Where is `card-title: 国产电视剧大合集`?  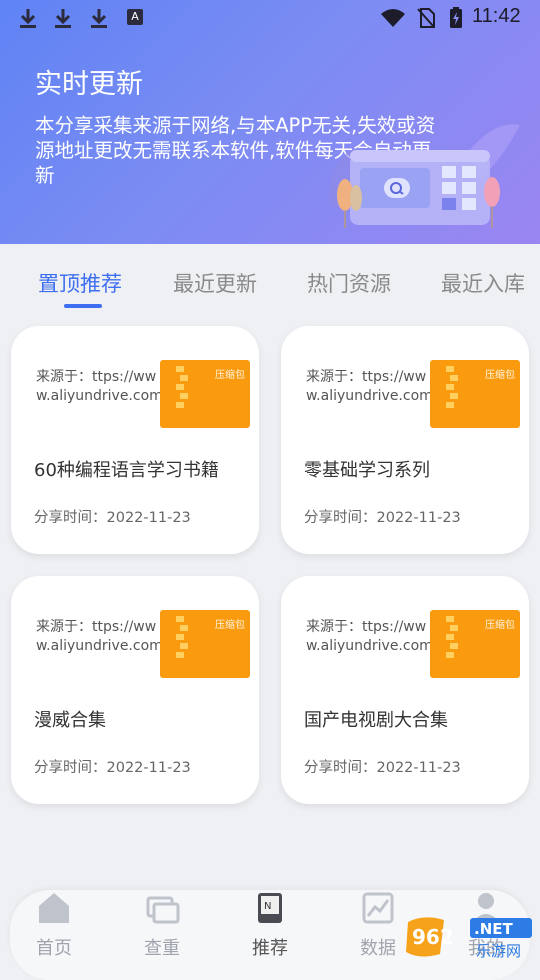
card-title: 国产电视剧大合集 is located at coordinates (376, 720).